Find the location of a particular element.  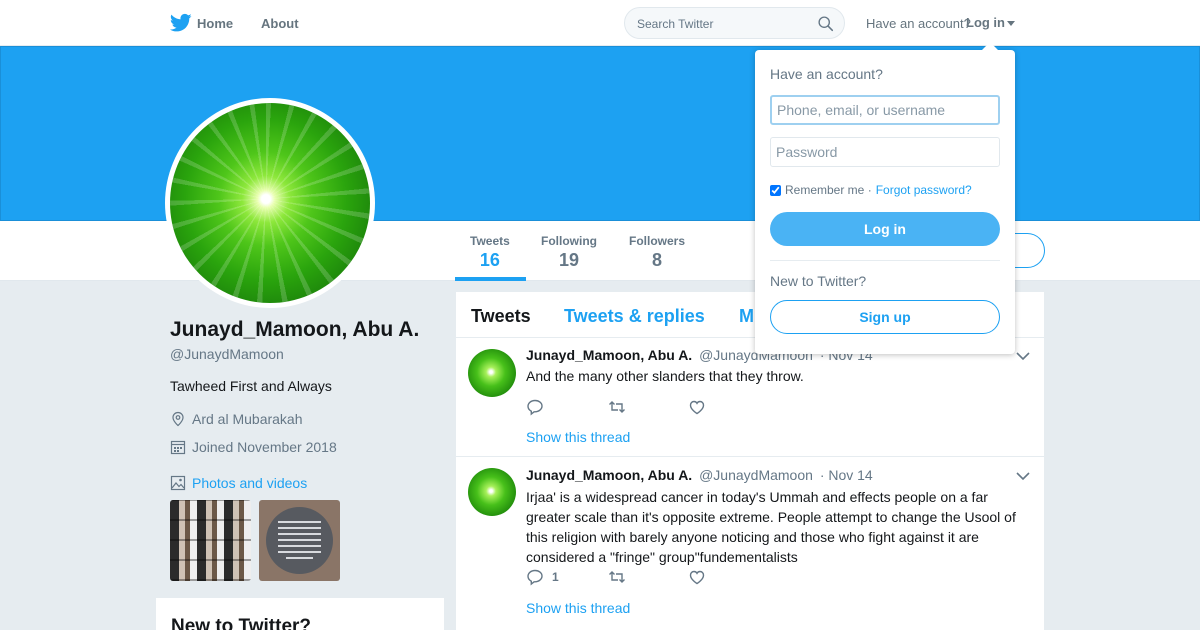

stat-label: Followers is located at coordinates (657, 241).